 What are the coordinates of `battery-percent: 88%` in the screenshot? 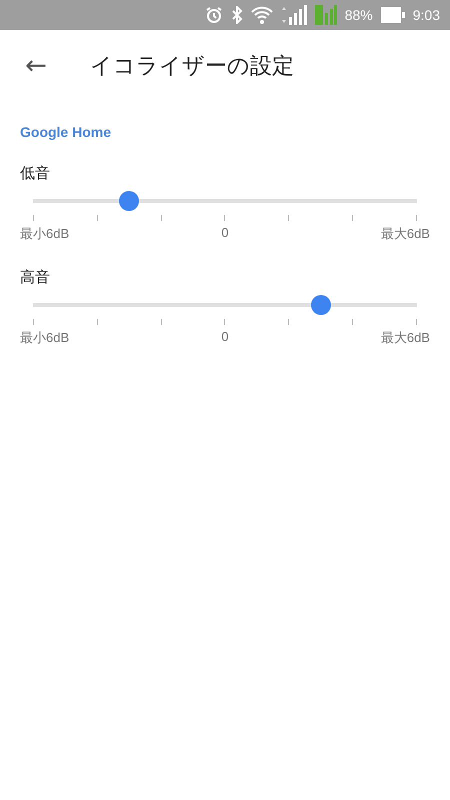 It's located at (358, 15).